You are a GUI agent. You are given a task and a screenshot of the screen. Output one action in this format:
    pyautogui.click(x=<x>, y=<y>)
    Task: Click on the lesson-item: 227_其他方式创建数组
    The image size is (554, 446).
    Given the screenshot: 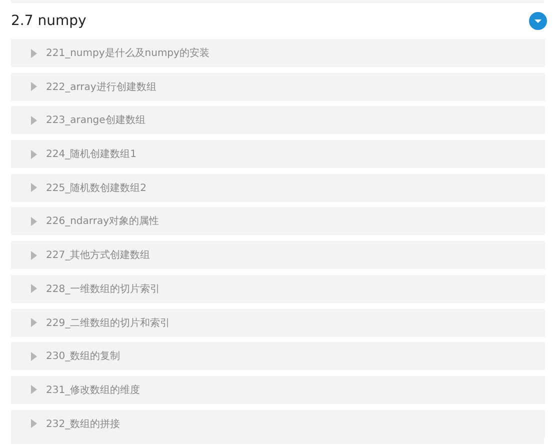 What is the action you would take?
    pyautogui.click(x=278, y=255)
    